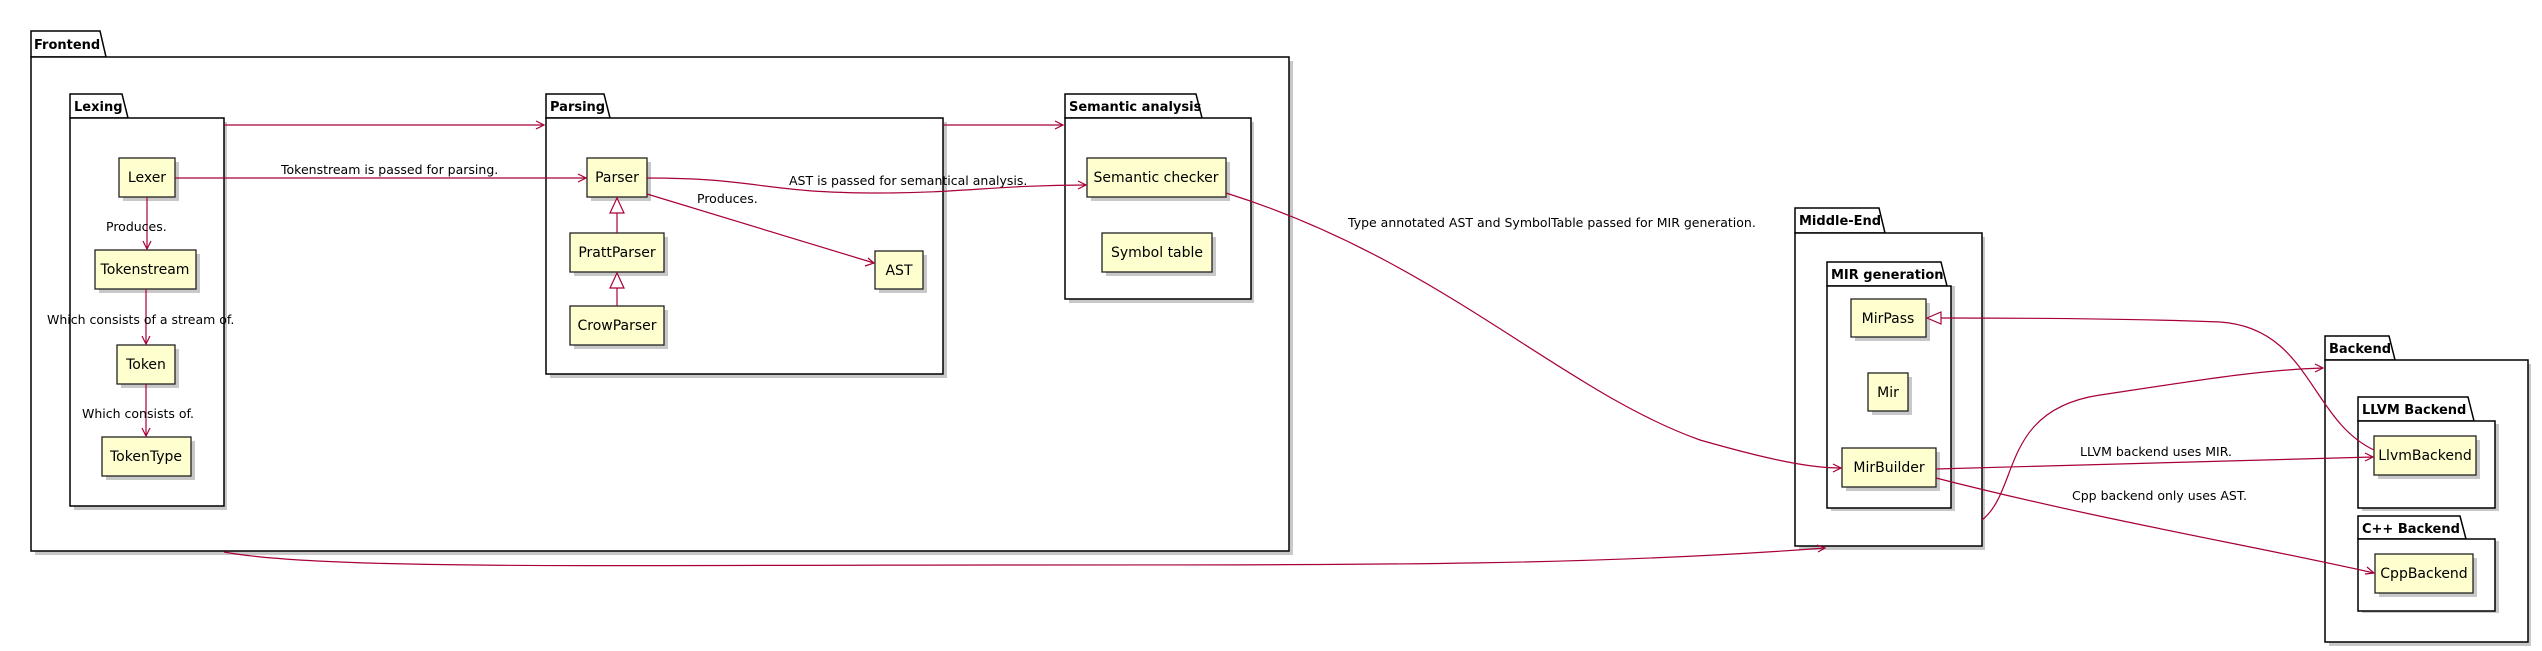  What do you see at coordinates (2159, 495) in the screenshot?
I see `edge-label-mirbuilder-cpp: Cpp backend only uses AST.` at bounding box center [2159, 495].